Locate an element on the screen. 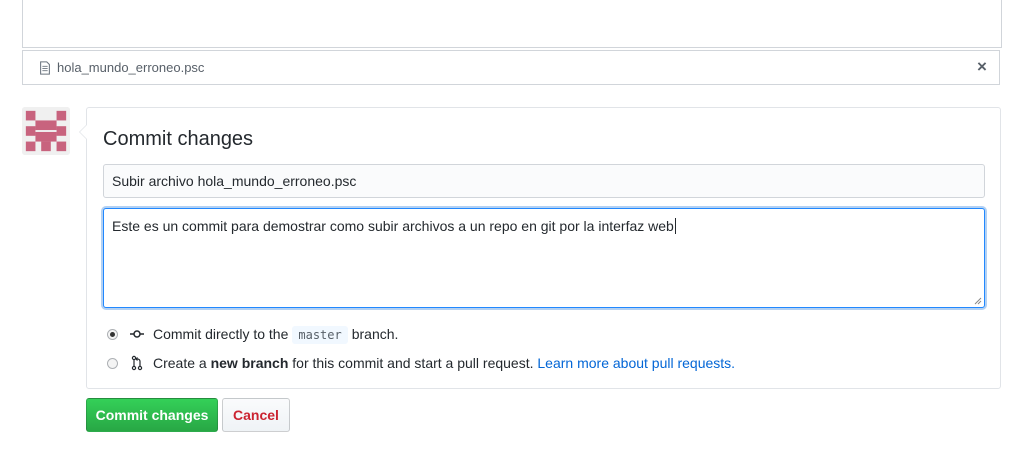 The image size is (1025, 455). radio-commit-direct is located at coordinates (112, 334).